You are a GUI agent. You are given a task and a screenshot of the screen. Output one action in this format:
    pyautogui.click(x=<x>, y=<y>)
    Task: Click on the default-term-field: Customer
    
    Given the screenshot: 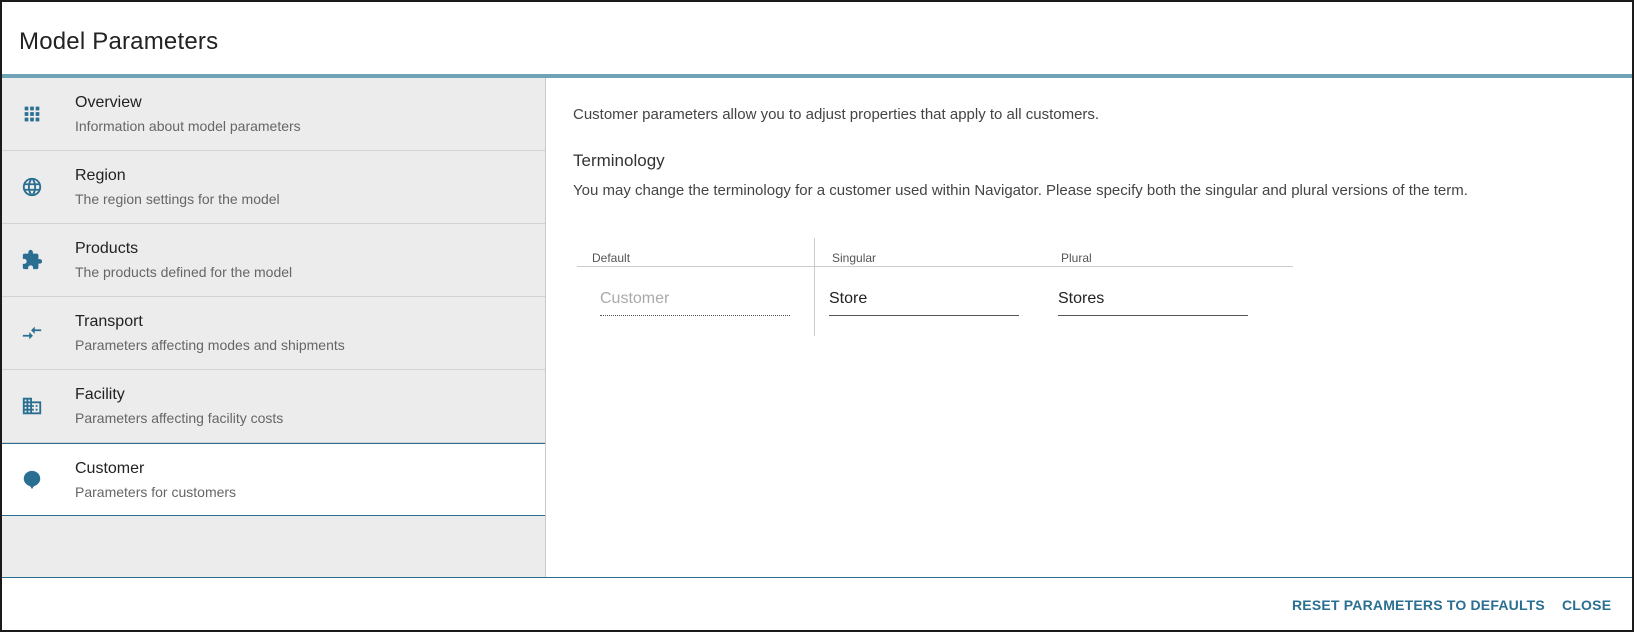 What is the action you would take?
    pyautogui.click(x=695, y=301)
    